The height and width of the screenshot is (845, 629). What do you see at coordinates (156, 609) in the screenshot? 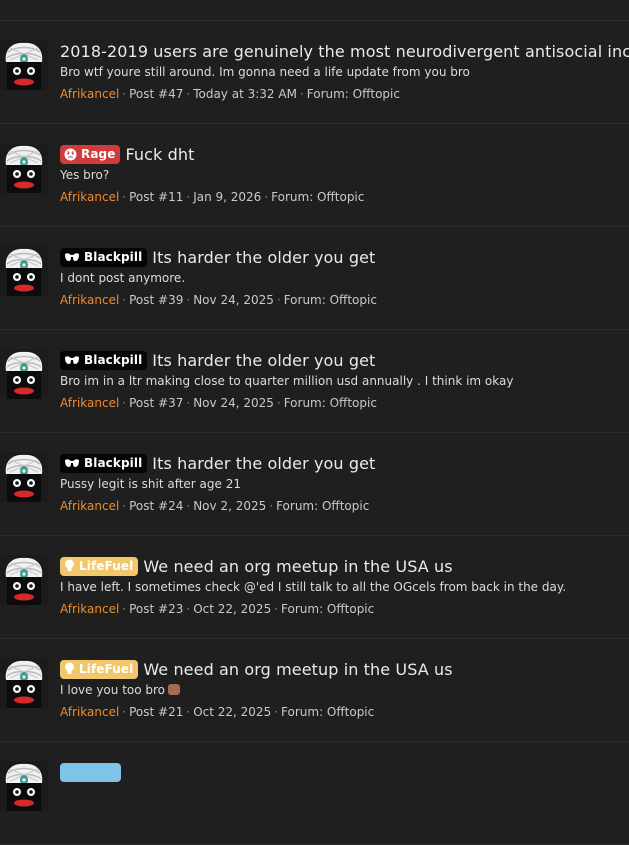
I see `post-number-link: Post #23` at bounding box center [156, 609].